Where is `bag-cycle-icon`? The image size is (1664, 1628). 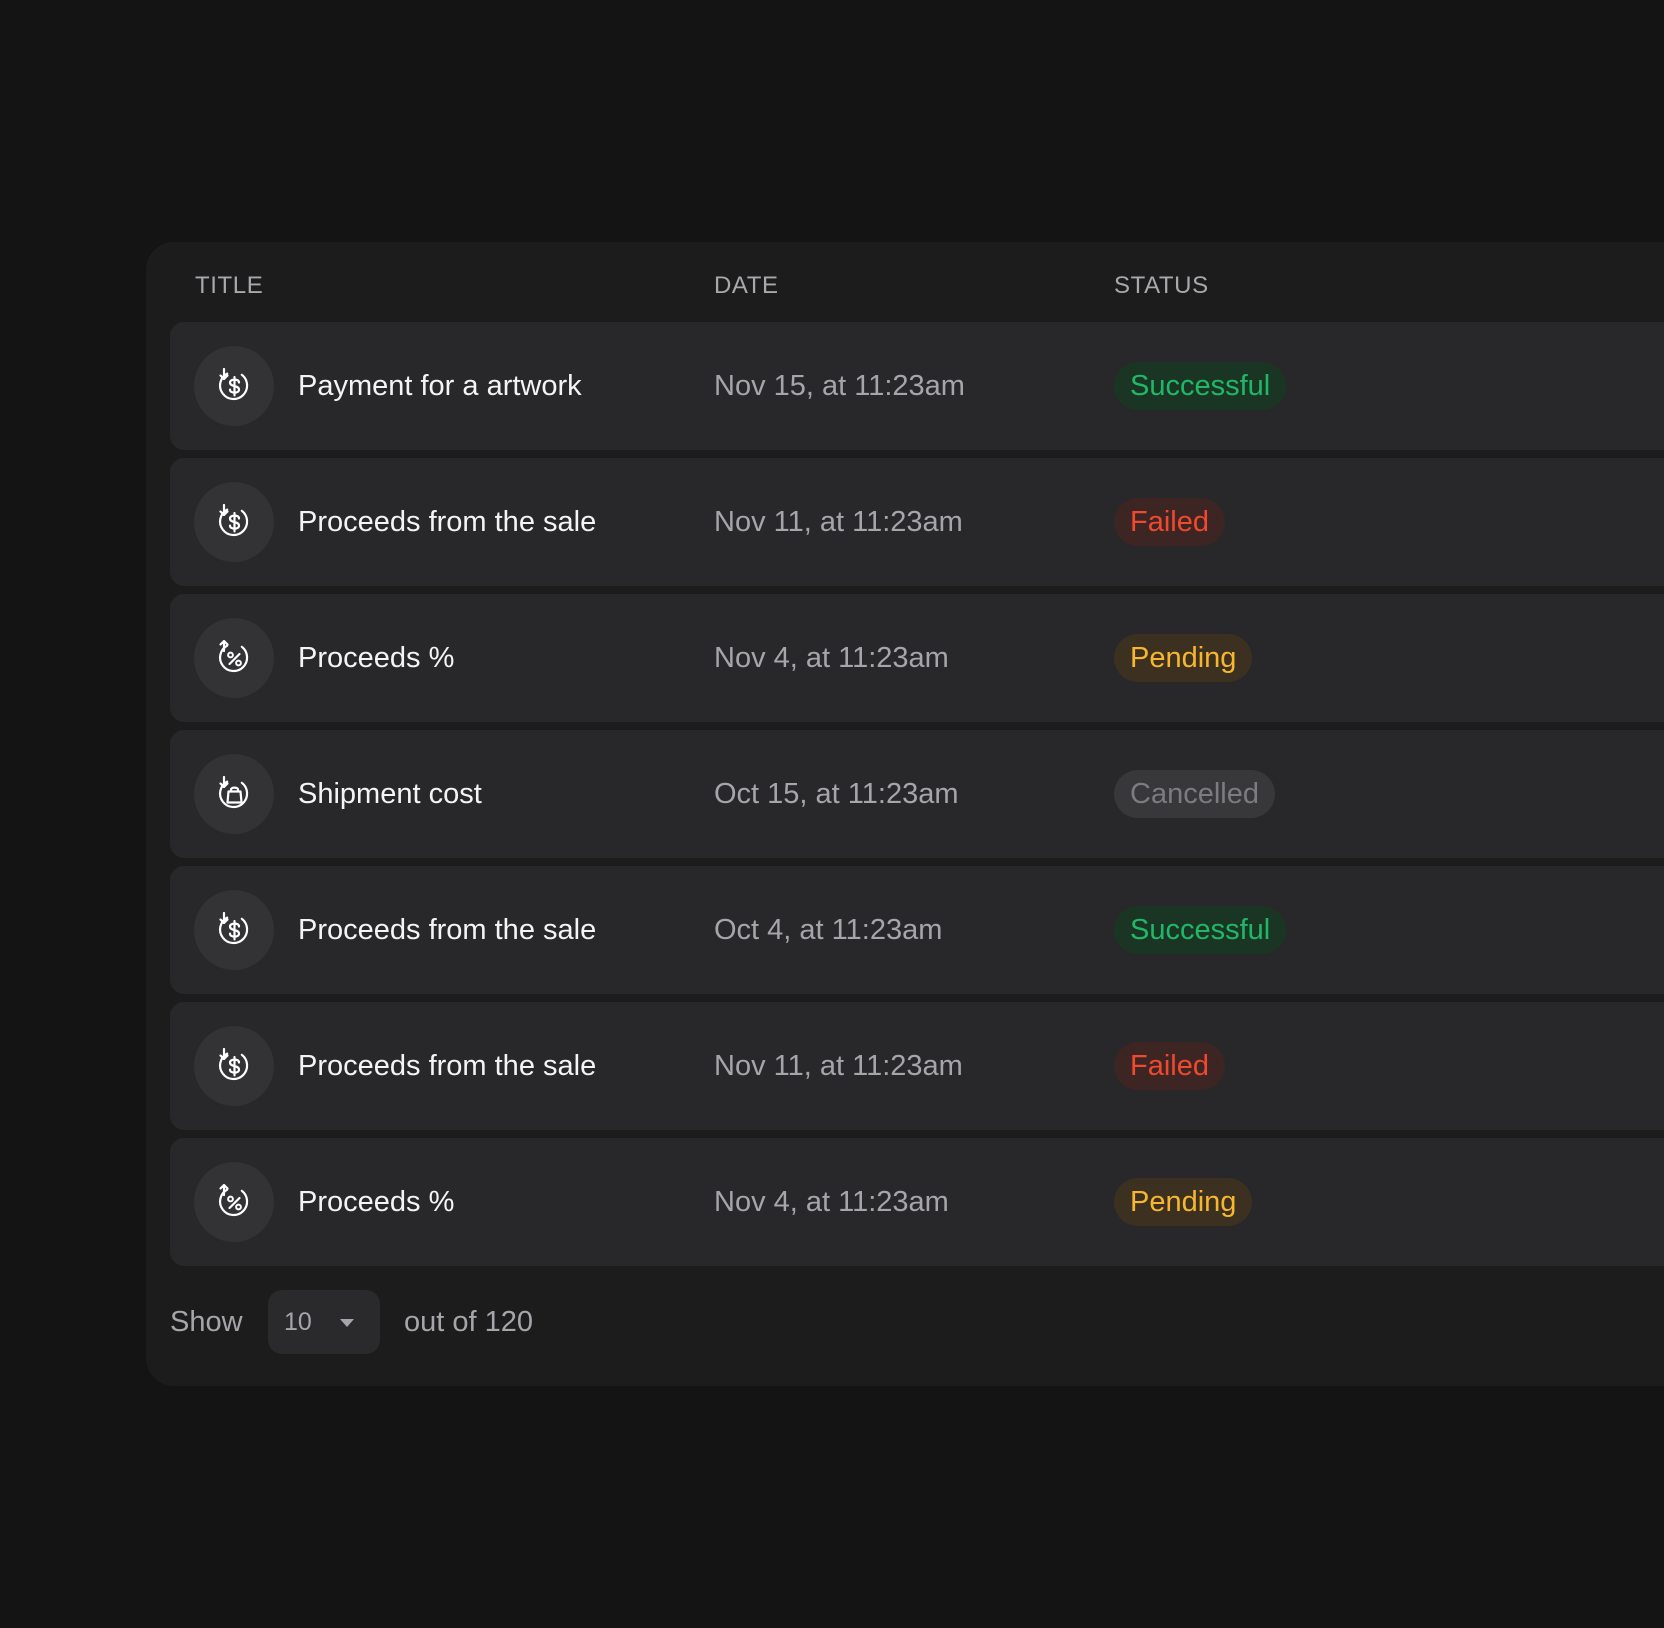
bag-cycle-icon is located at coordinates (233, 792).